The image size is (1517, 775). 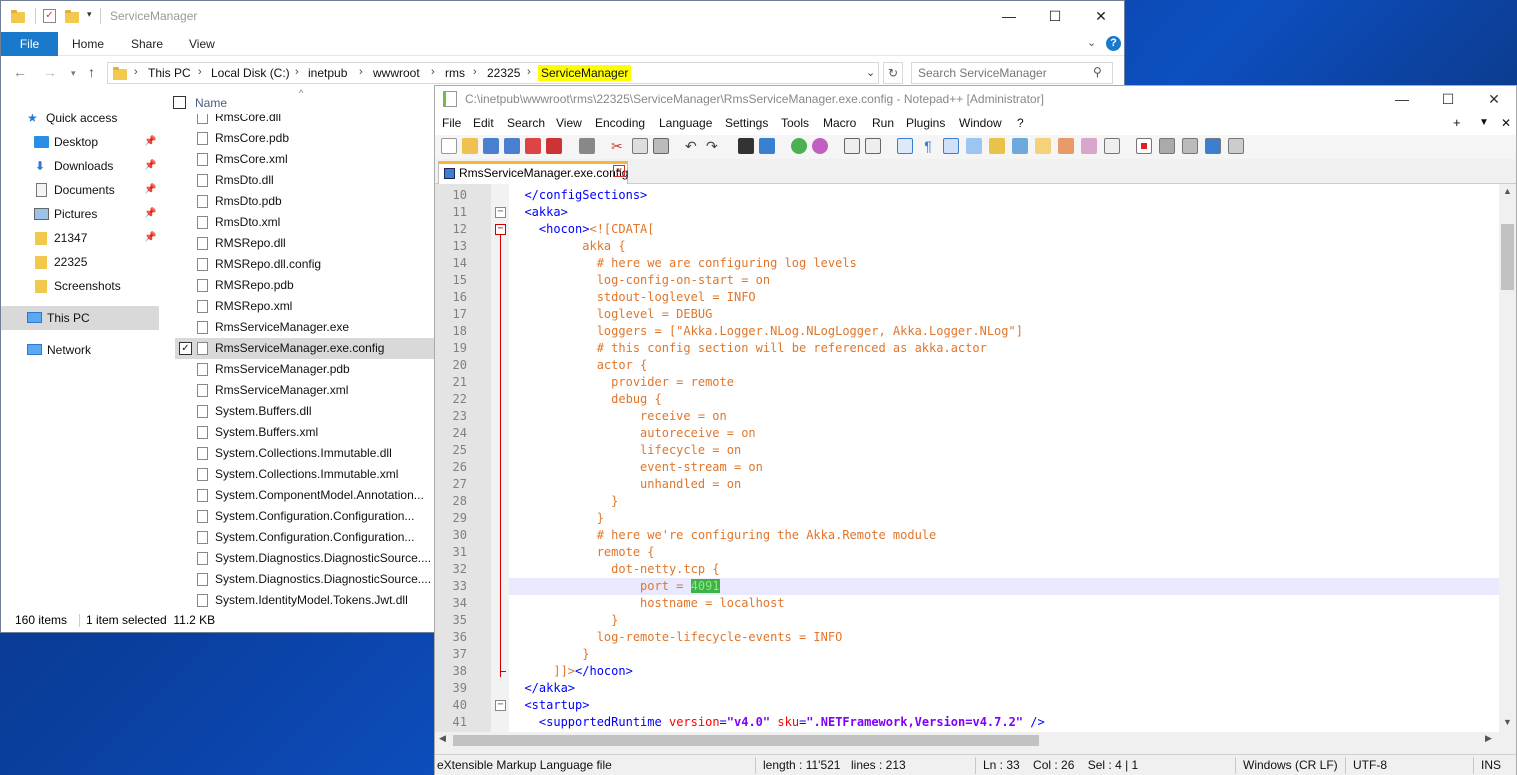 What do you see at coordinates (80, 142) in the screenshot?
I see `nav-item-desktop: Desktop 📌` at bounding box center [80, 142].